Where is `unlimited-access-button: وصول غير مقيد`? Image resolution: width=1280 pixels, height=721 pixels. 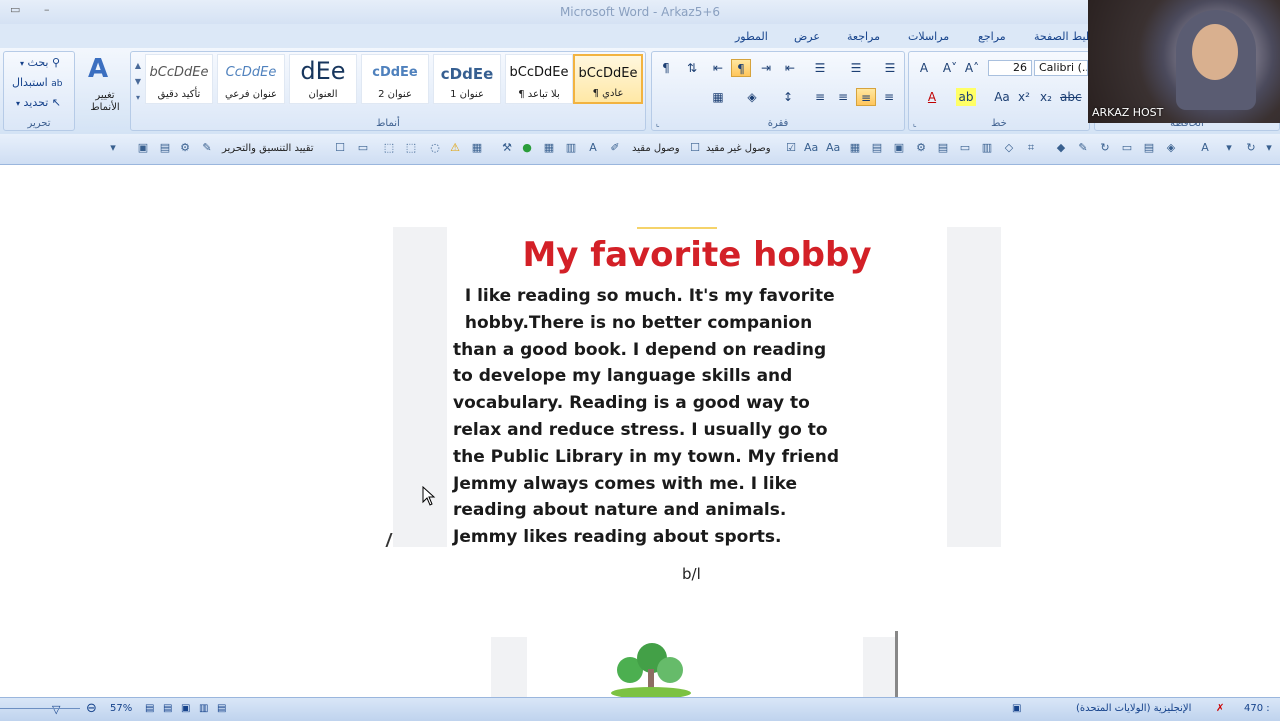
unlimited-access-button: وصول غير مقيد is located at coordinates (738, 148).